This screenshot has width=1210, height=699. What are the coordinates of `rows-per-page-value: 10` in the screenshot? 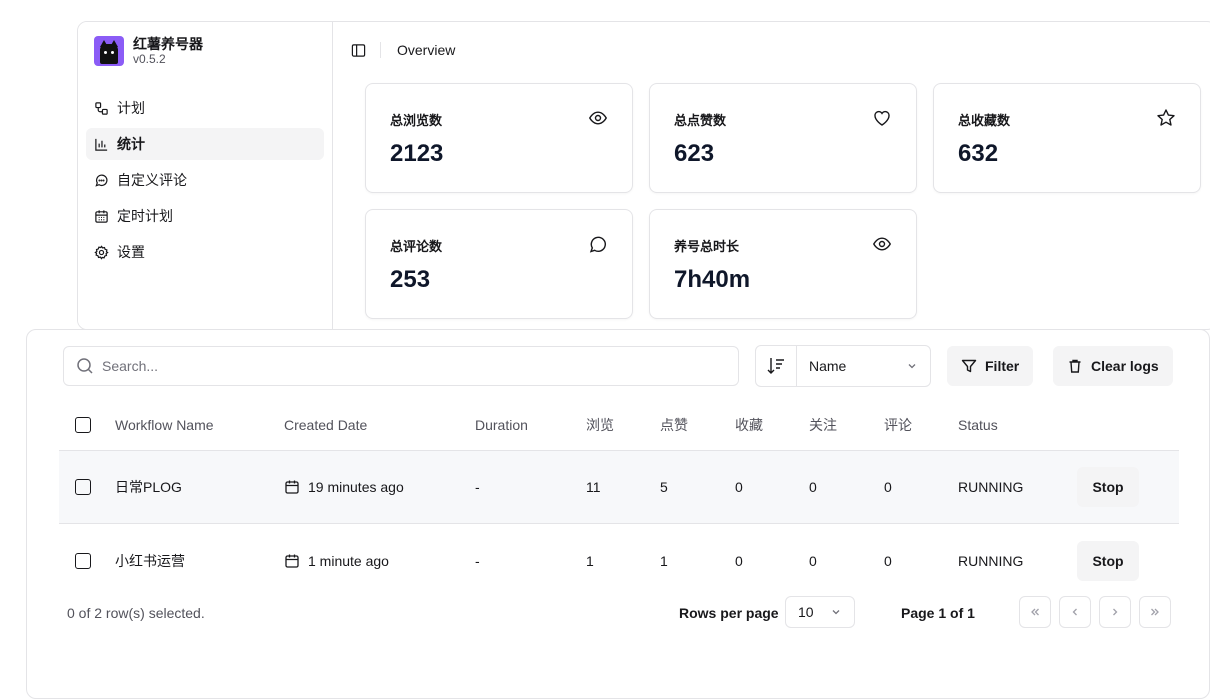 It's located at (806, 612).